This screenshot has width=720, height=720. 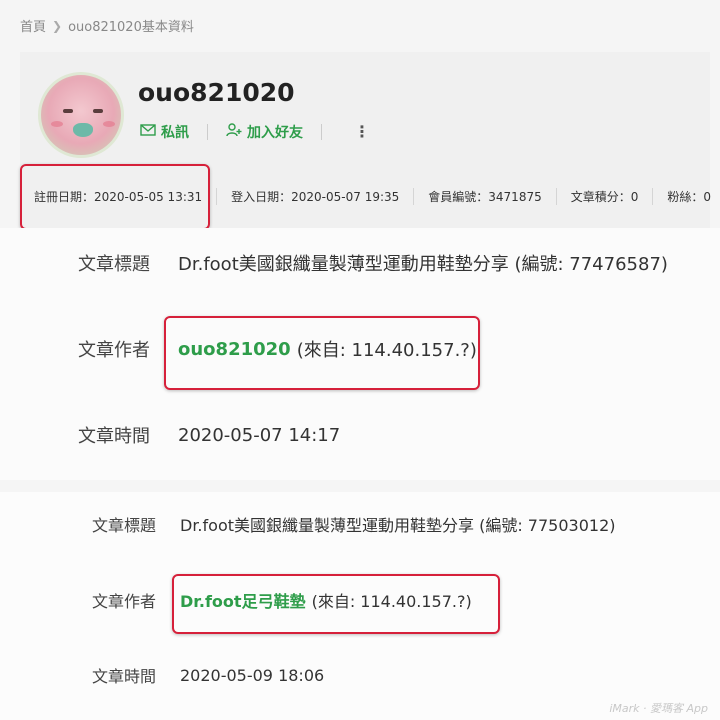 I want to click on chevron-right-icon: ❯, so click(x=57, y=25).